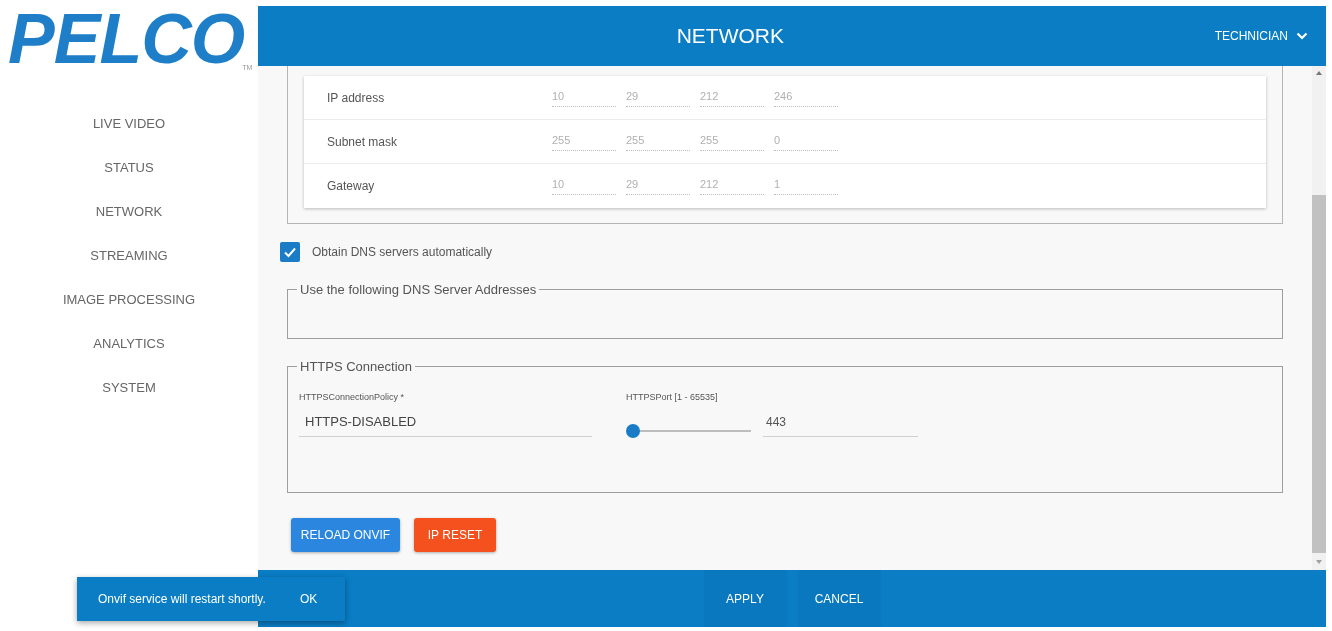 The image size is (1332, 631). Describe the element at coordinates (1319, 561) in the screenshot. I see `scroll-down-icon` at that location.